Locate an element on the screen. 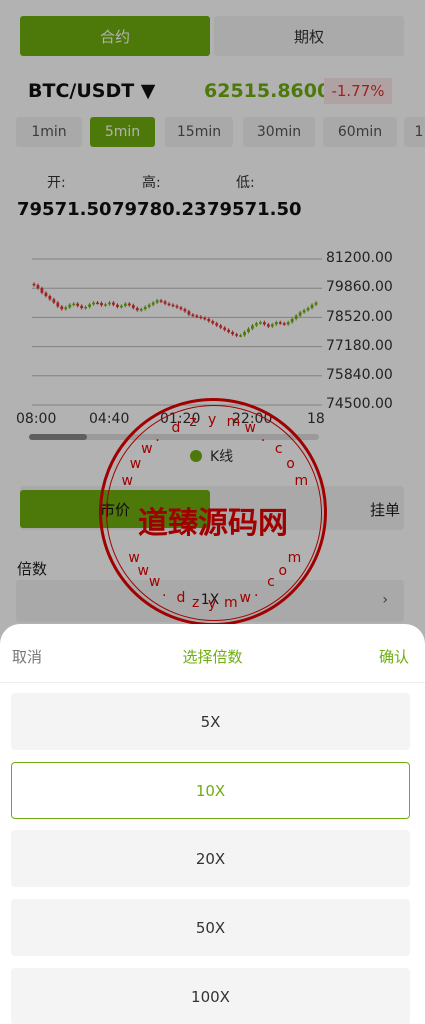  leverage-option-100x: 100X is located at coordinates (210, 996).